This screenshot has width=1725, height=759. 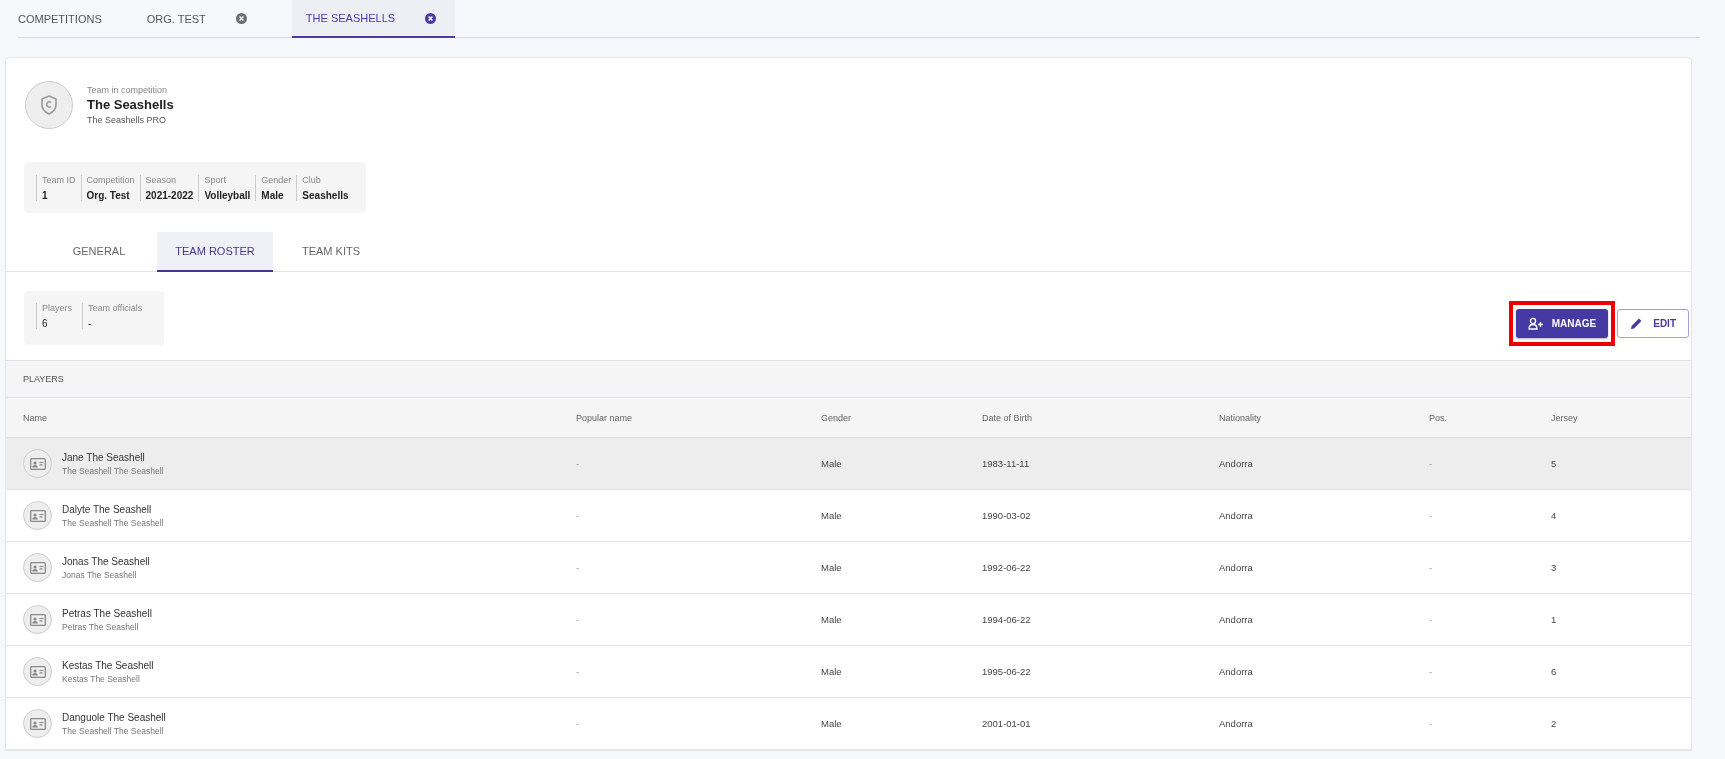 I want to click on info-value: Seashells, so click(x=325, y=195).